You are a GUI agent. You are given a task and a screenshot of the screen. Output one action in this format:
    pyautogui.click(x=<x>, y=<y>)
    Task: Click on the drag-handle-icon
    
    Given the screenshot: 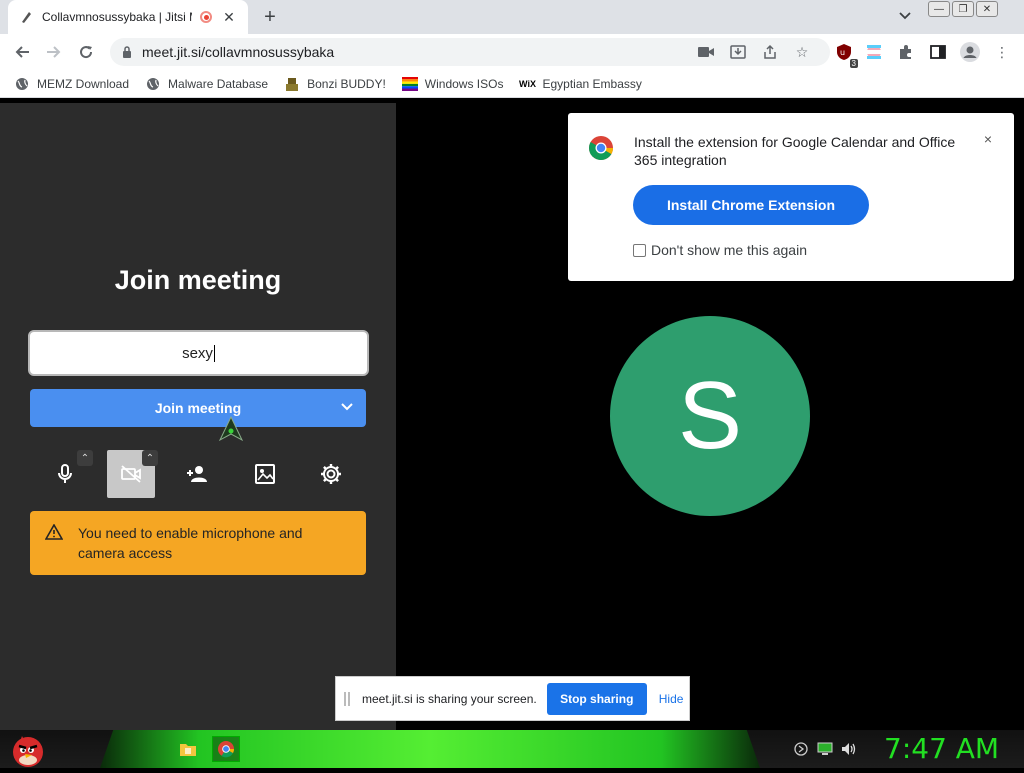 What is the action you would take?
    pyautogui.click(x=347, y=698)
    